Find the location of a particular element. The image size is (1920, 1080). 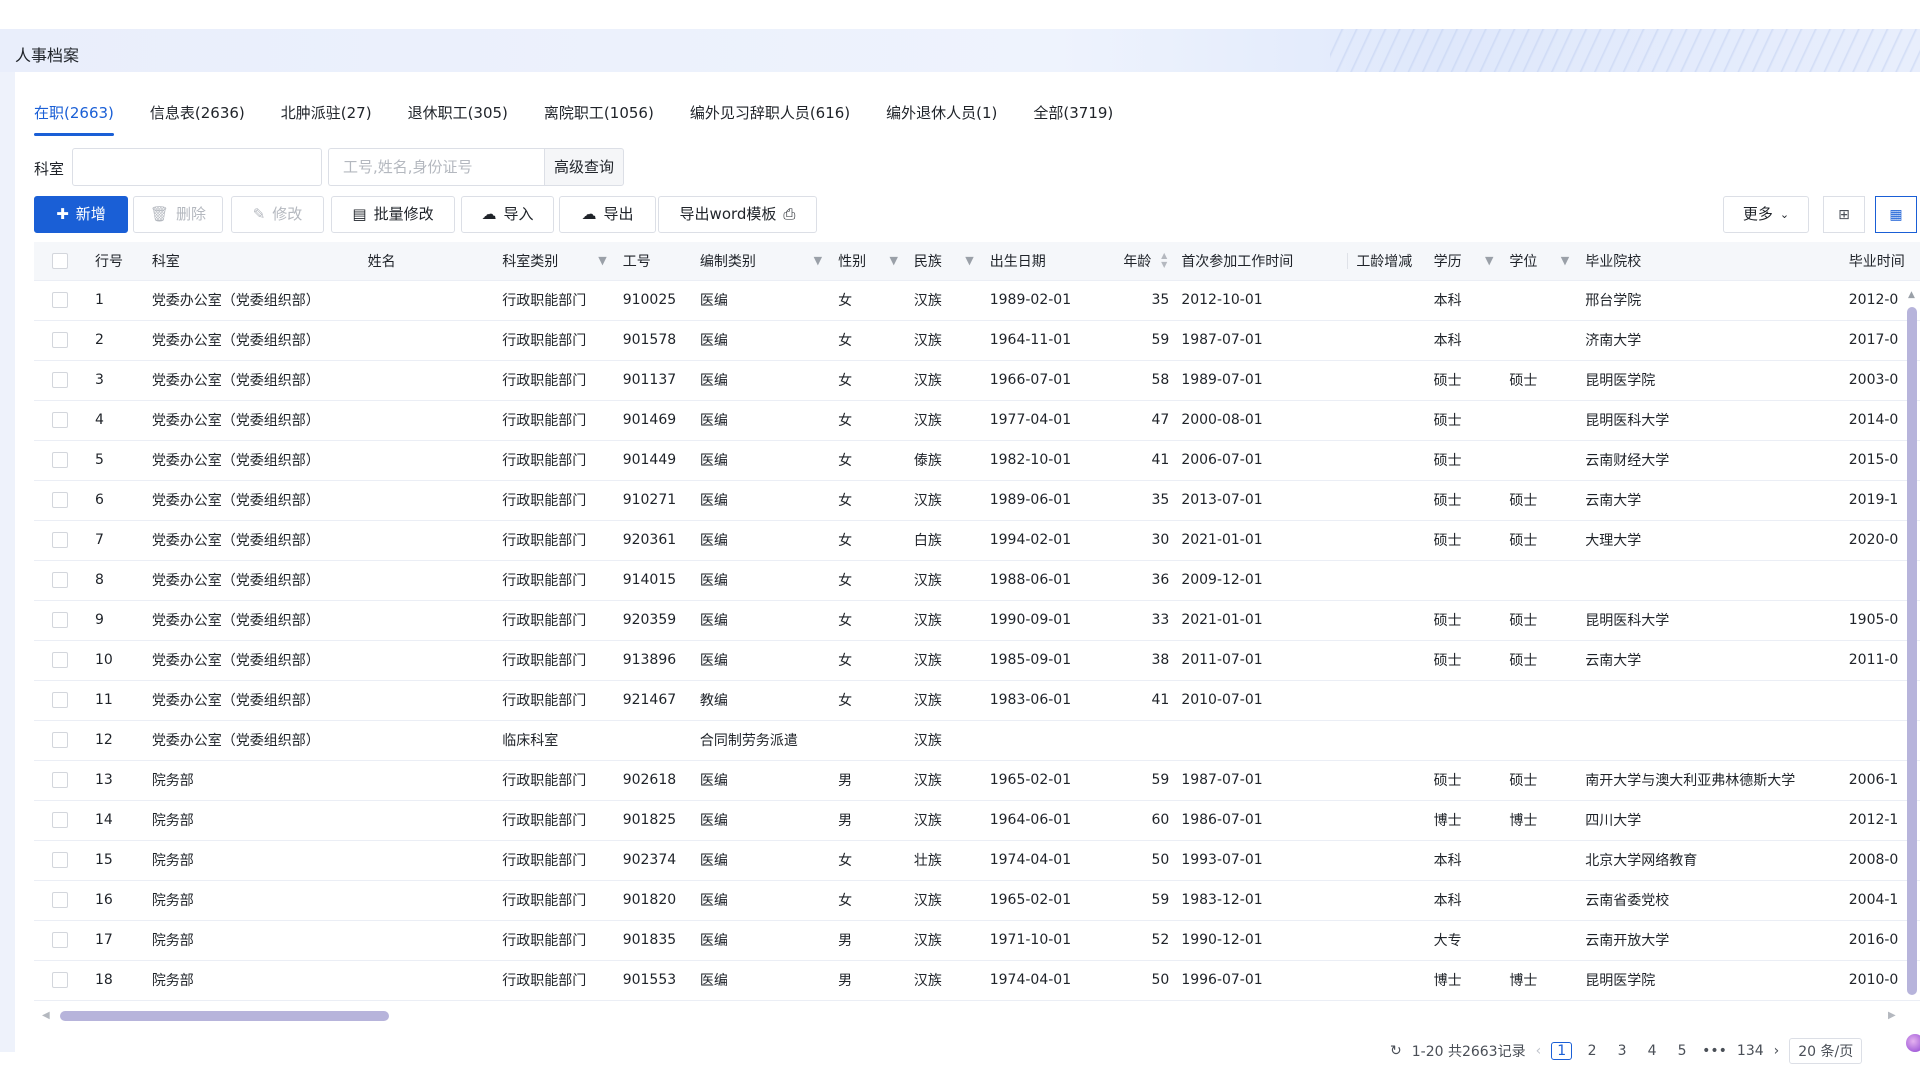

select-all-checkbox is located at coordinates (60, 260).